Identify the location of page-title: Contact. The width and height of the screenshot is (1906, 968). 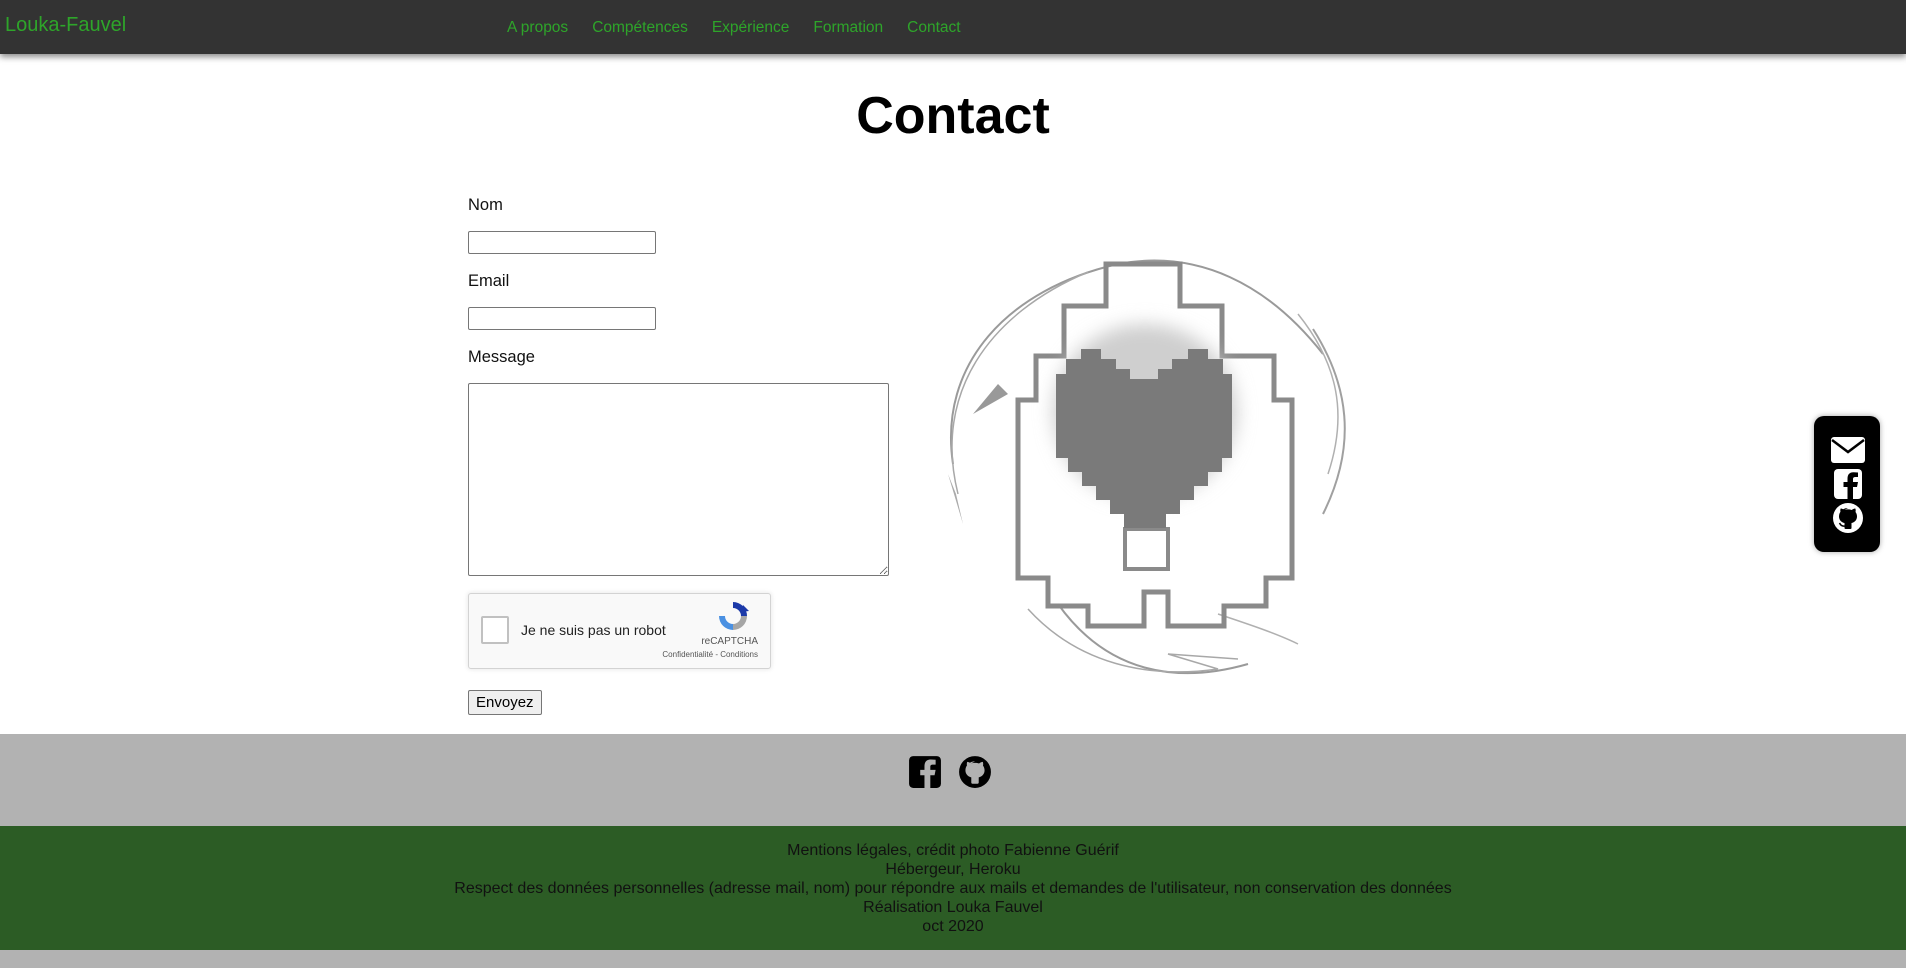
(953, 116).